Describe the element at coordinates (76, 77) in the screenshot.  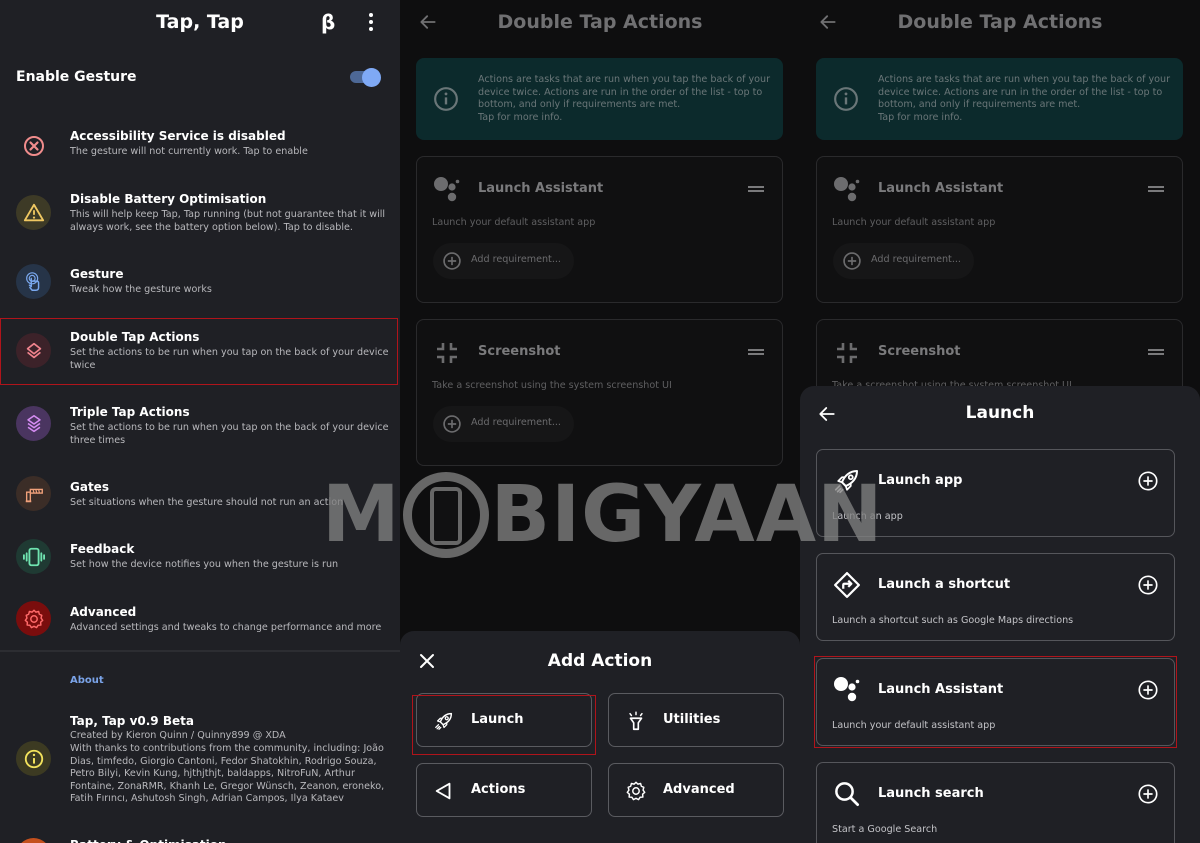
I see `enable-gesture-label: Enable Gesture` at that location.